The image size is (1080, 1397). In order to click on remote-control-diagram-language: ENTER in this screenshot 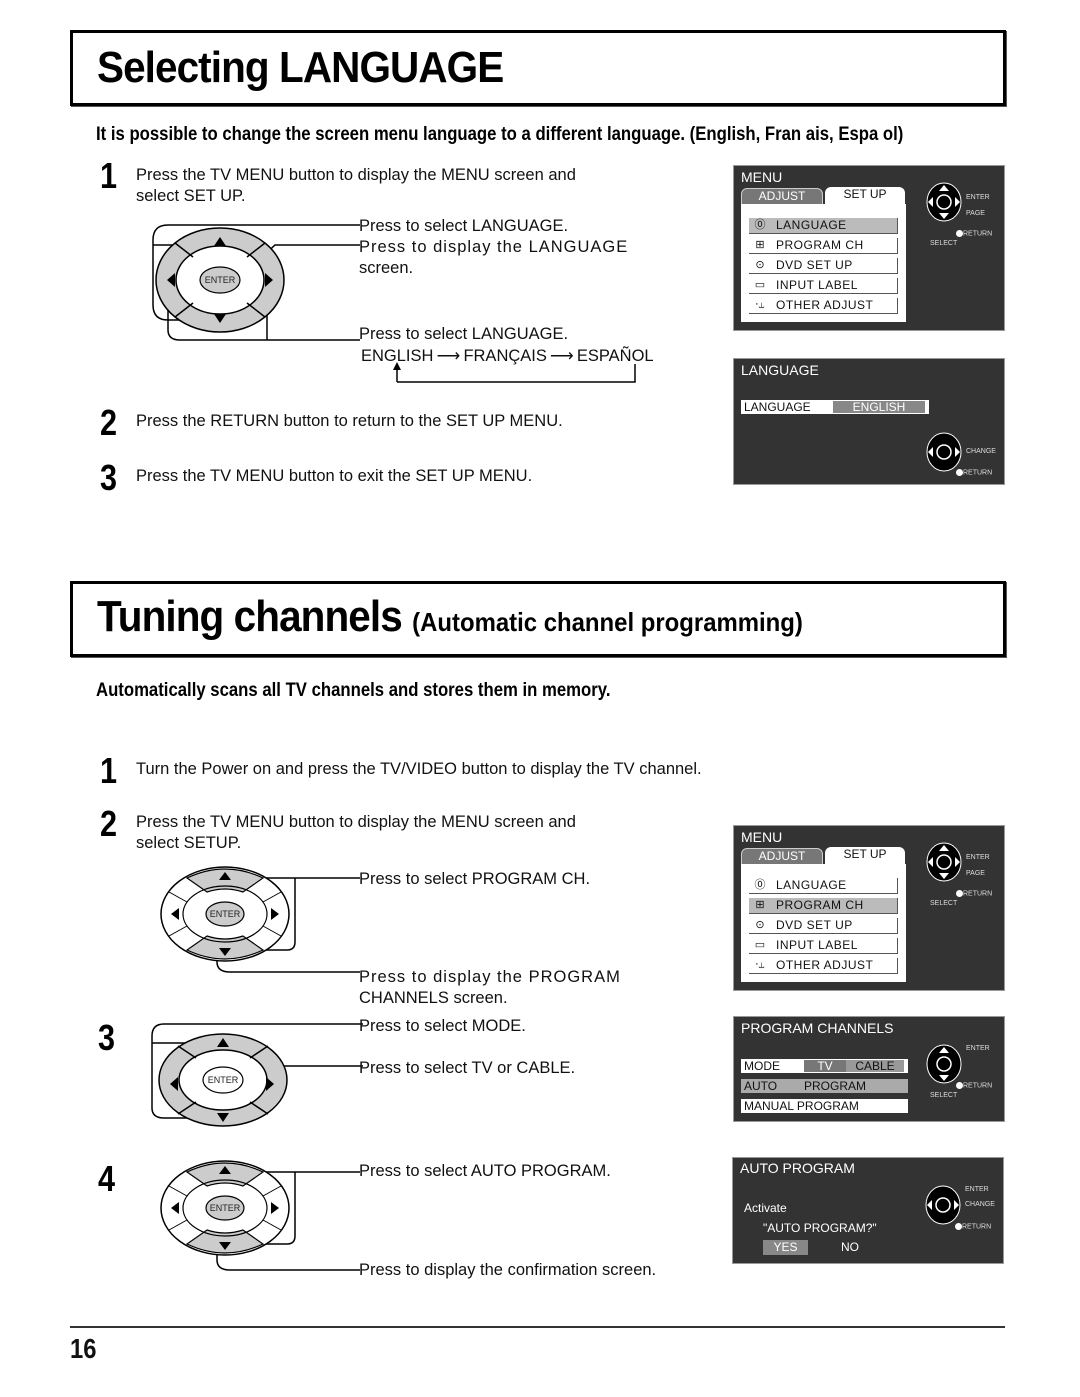, I will do `click(252, 282)`.